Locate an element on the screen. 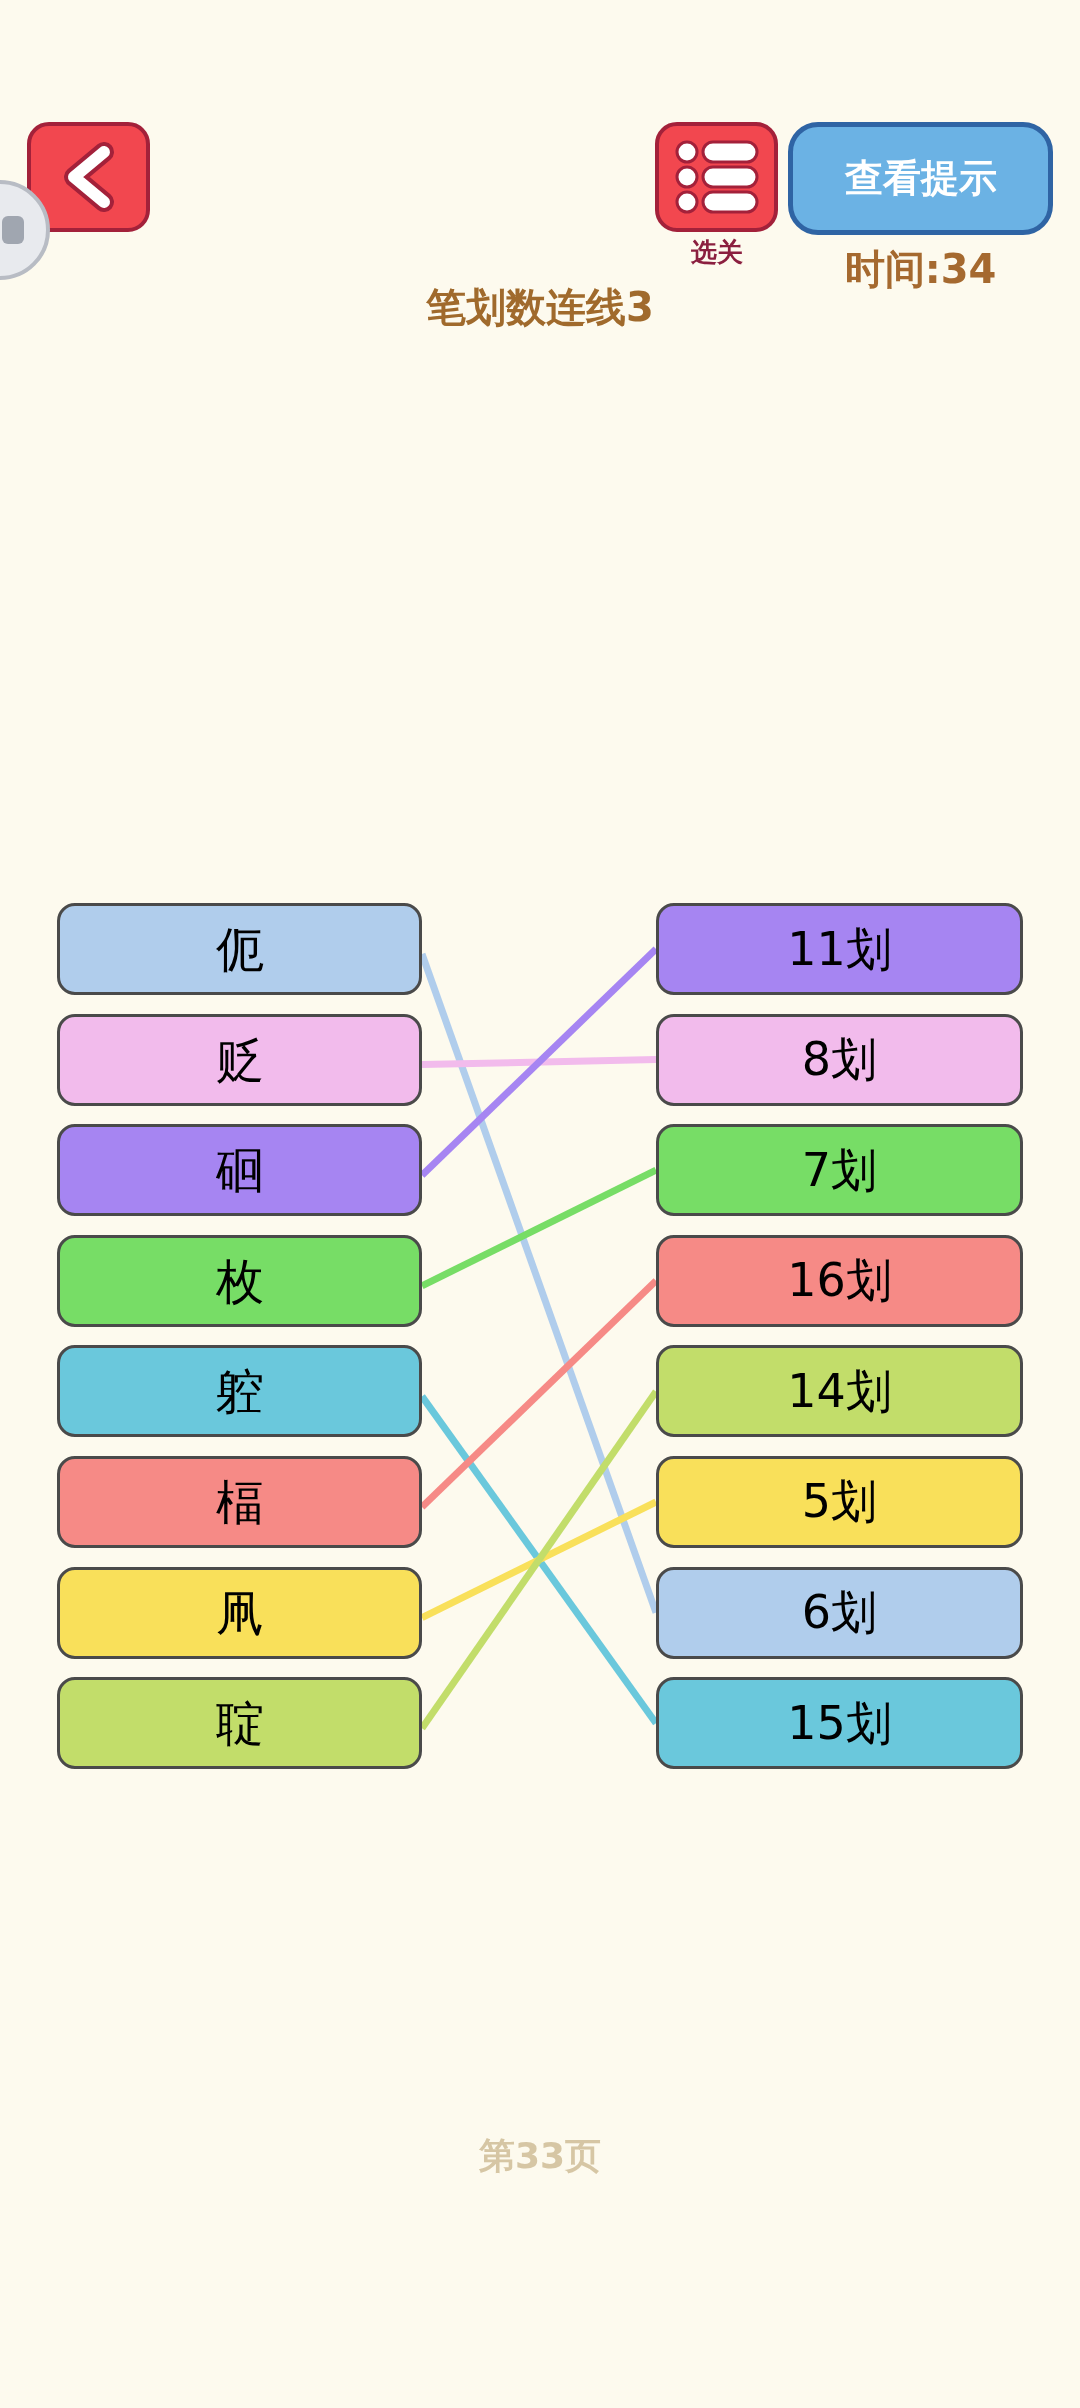 This screenshot has width=1080, height=2408. stroke-count-card: 16划 is located at coordinates (839, 1280).